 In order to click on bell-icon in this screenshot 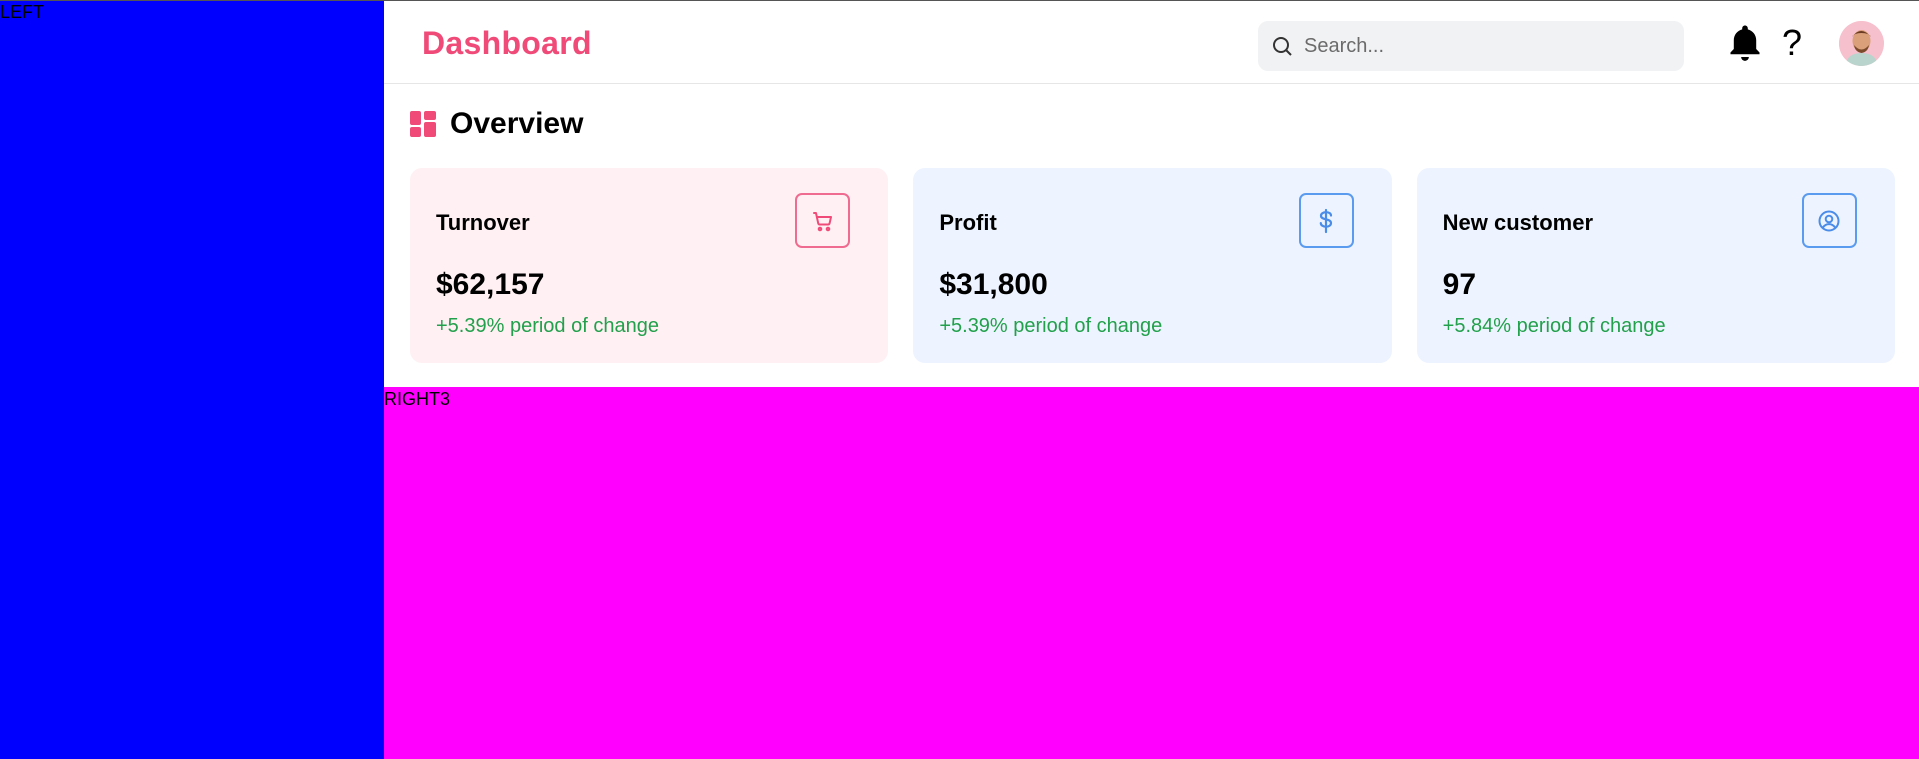, I will do `click(1745, 43)`.